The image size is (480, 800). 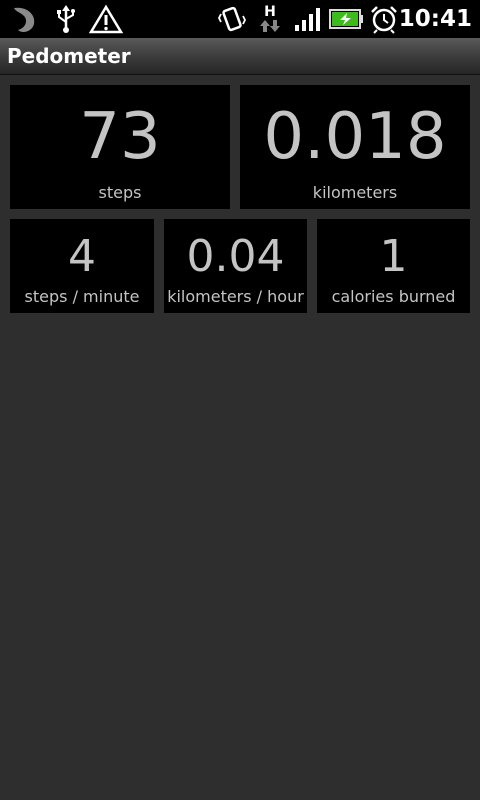 I want to click on calories-label: calories burned, so click(x=393, y=296).